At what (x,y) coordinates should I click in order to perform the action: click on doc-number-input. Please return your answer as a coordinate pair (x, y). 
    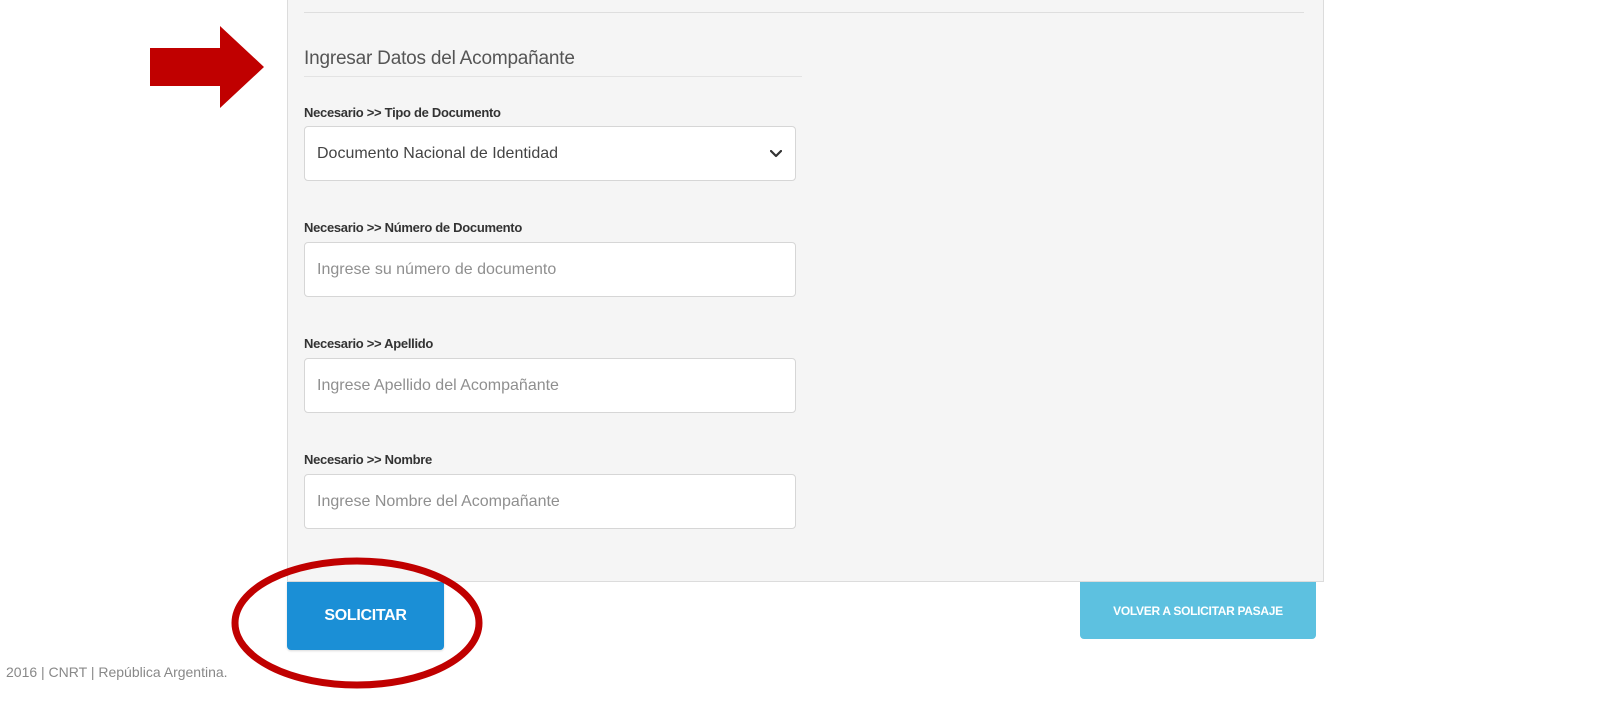
    Looking at the image, I should click on (550, 269).